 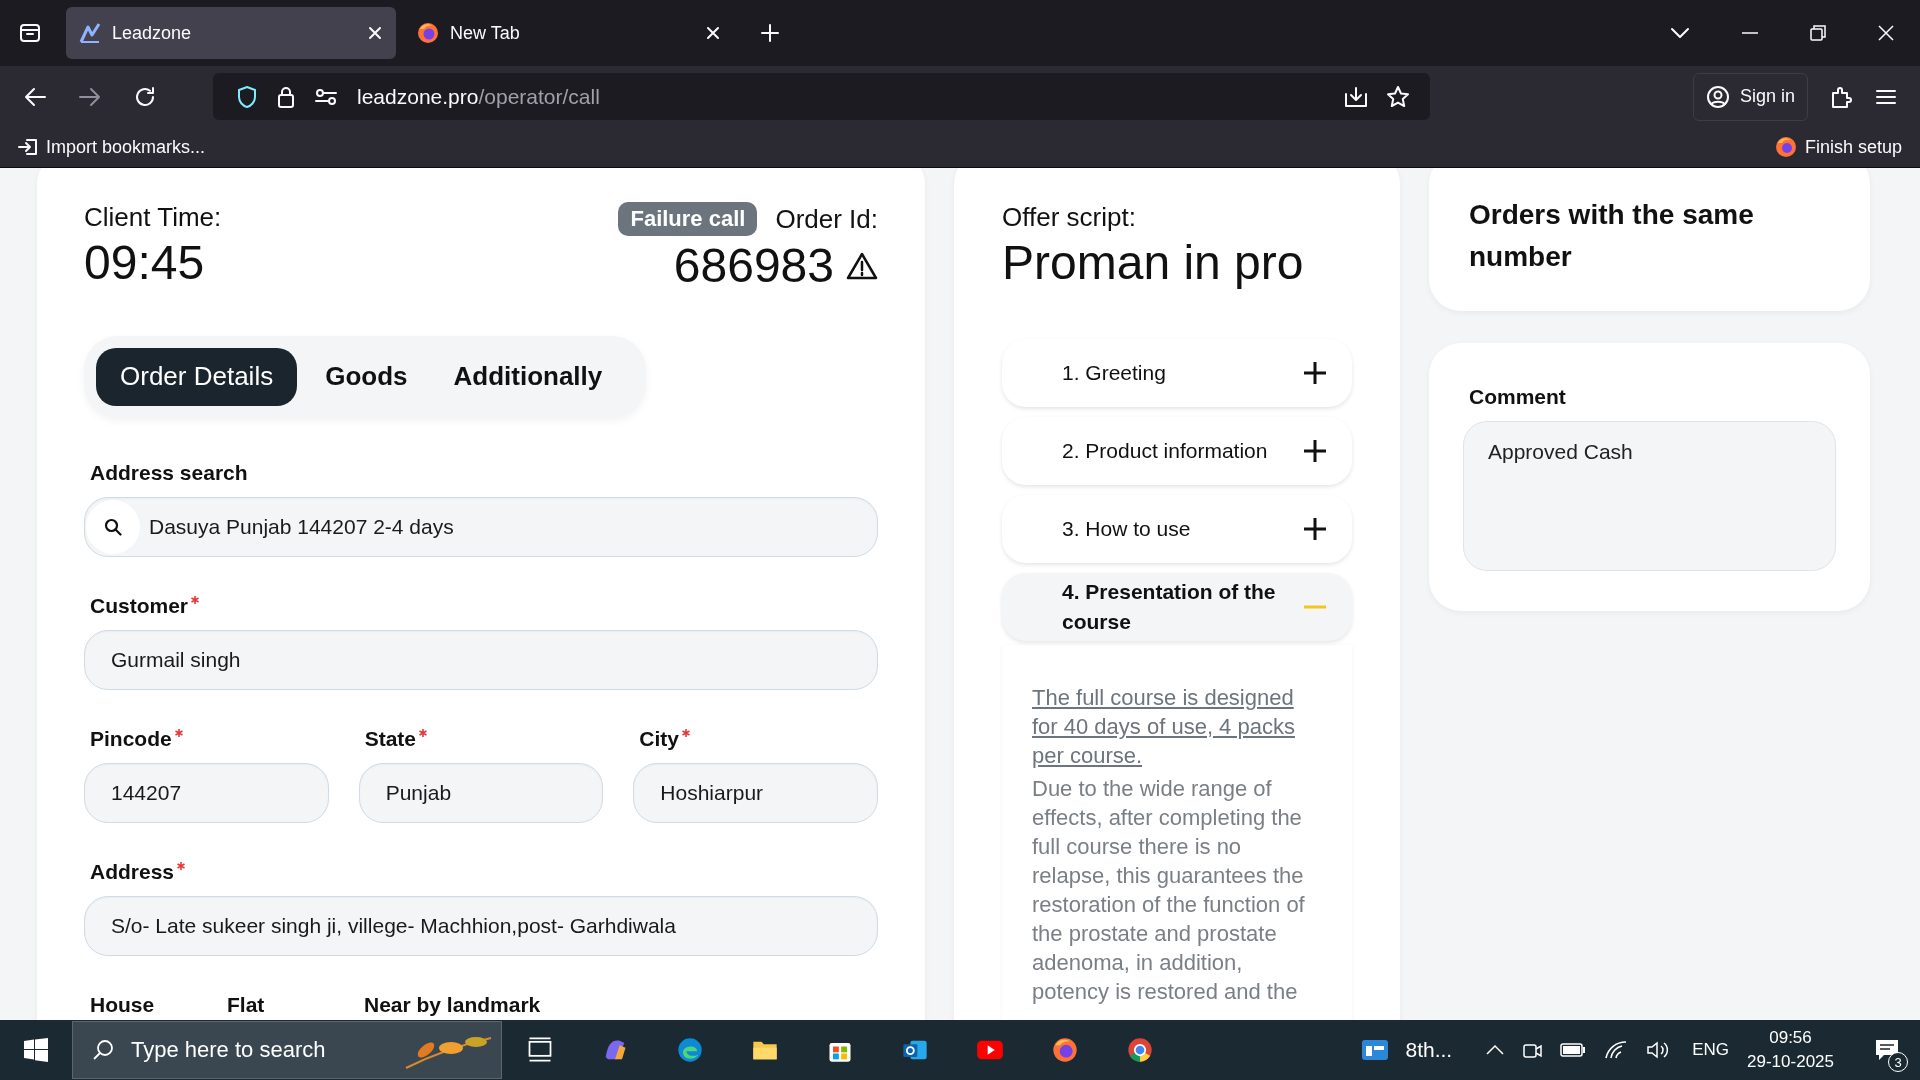 I want to click on field-label: Near by landmark, so click(x=452, y=1004).